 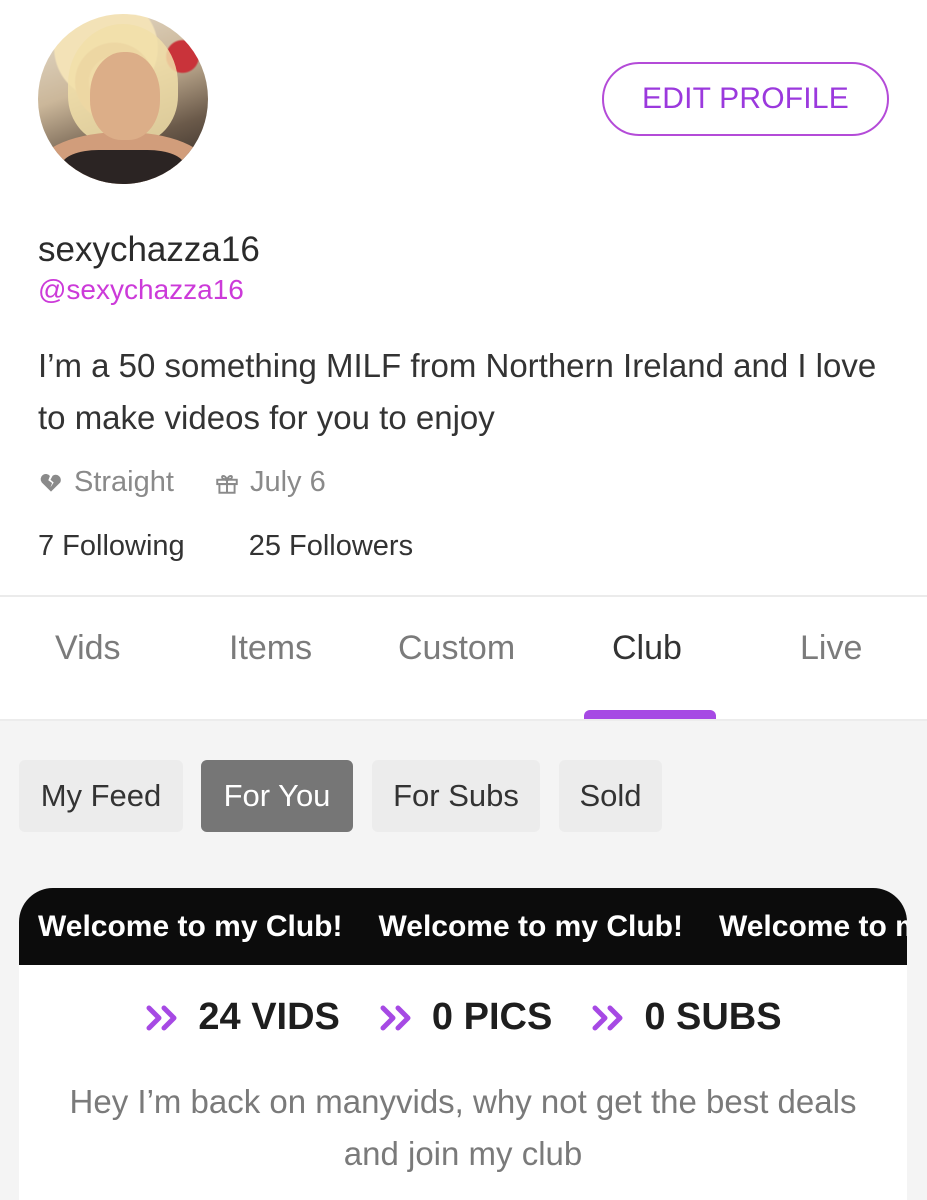 What do you see at coordinates (141, 289) in the screenshot?
I see `profile-handle: @sexychazza16` at bounding box center [141, 289].